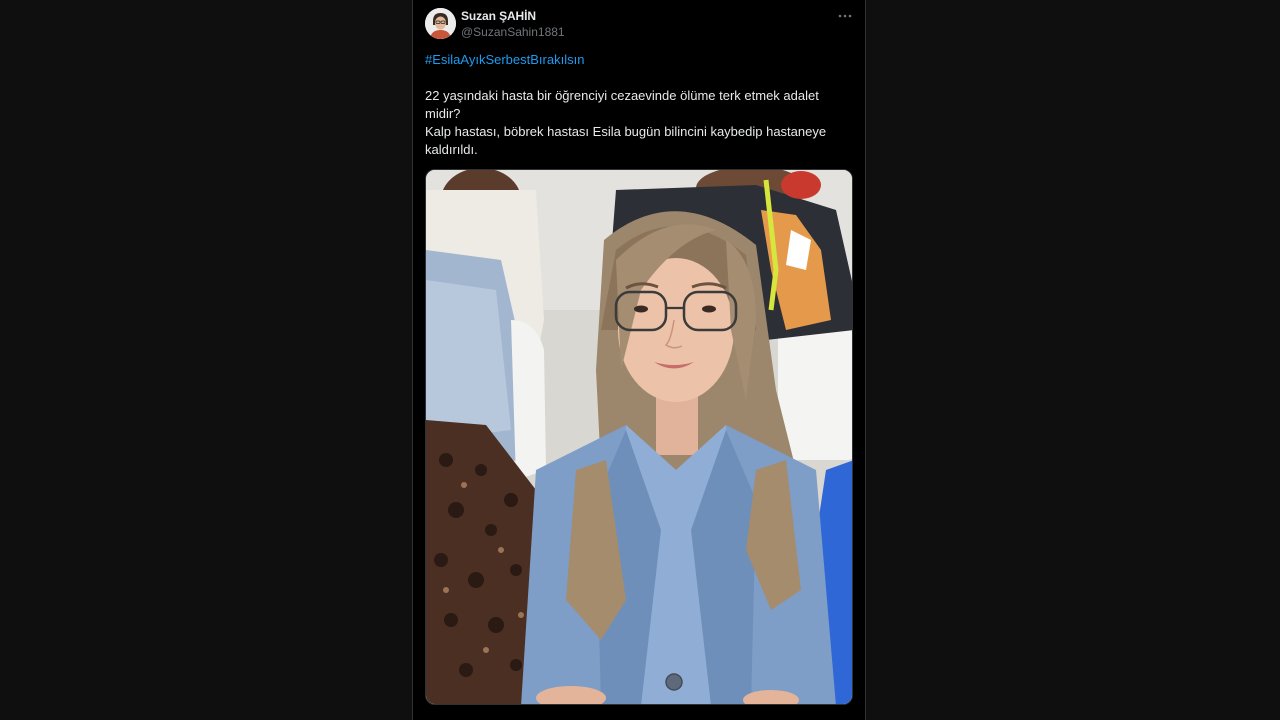  Describe the element at coordinates (498, 16) in the screenshot. I see `author-display-name: Suzan ŞAHİN` at that location.